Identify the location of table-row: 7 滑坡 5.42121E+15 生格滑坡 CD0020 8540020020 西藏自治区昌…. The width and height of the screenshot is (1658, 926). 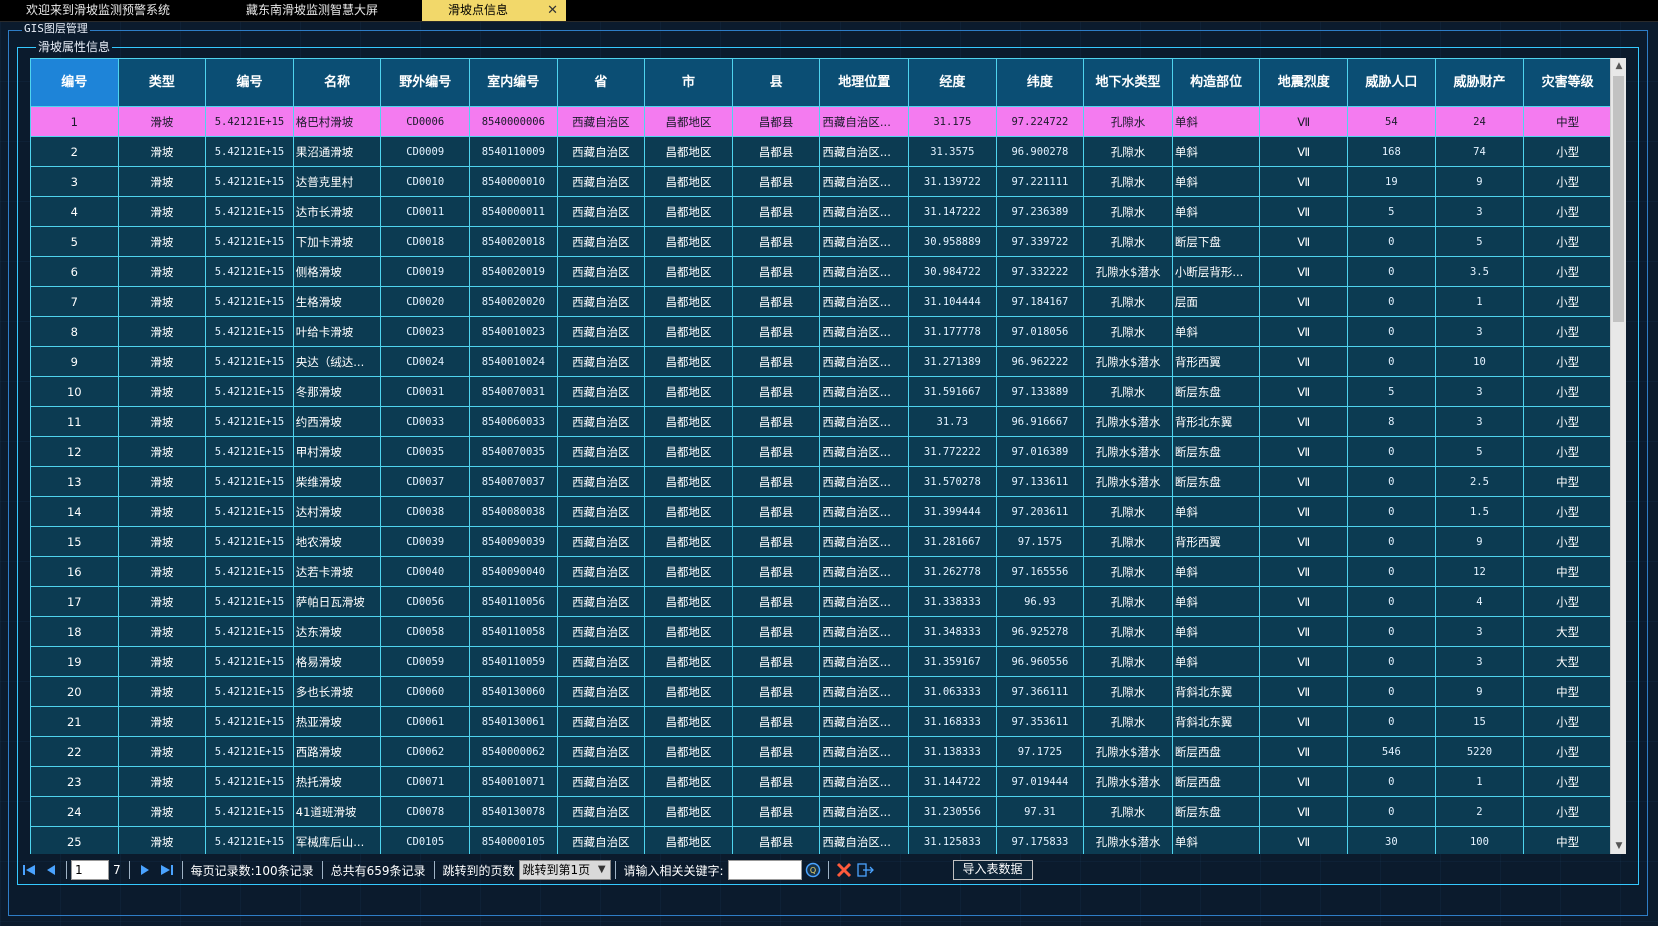
(821, 301).